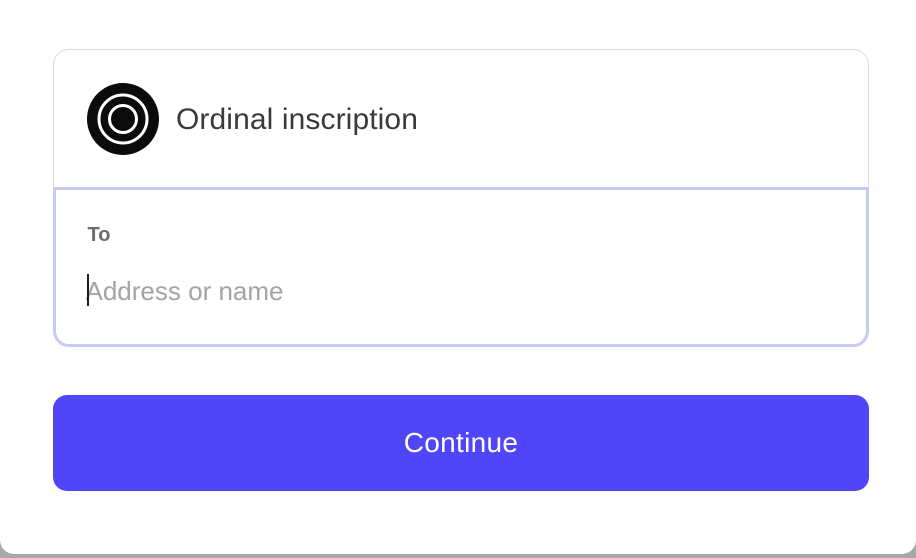 The width and height of the screenshot is (916, 558). What do you see at coordinates (99, 235) in the screenshot?
I see `recipient-label: To` at bounding box center [99, 235].